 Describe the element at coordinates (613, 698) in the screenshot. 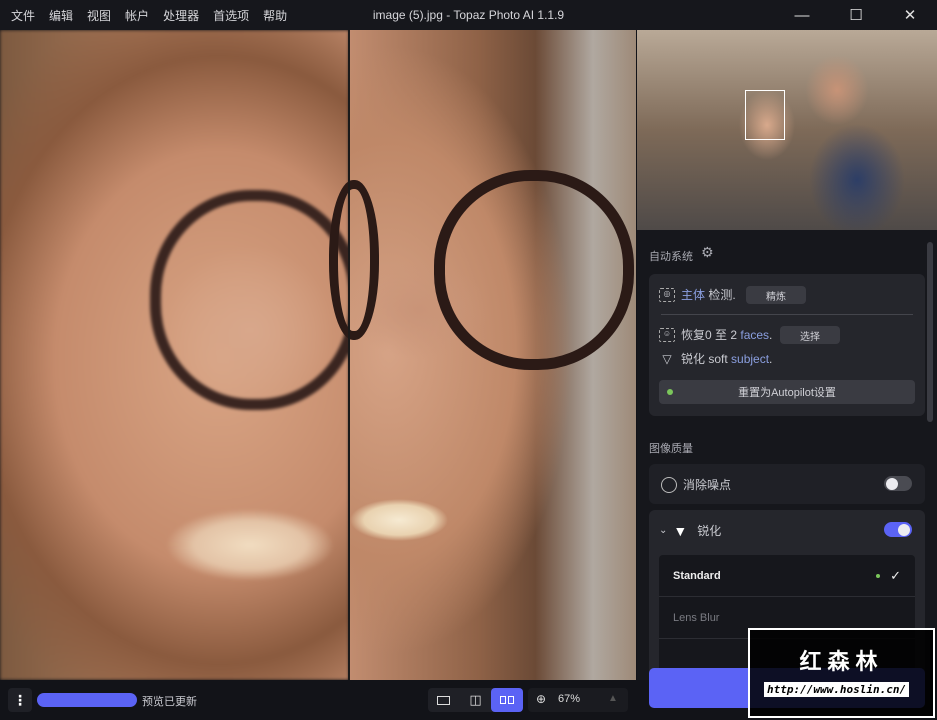

I see `zoom-up-icon: ▲` at that location.